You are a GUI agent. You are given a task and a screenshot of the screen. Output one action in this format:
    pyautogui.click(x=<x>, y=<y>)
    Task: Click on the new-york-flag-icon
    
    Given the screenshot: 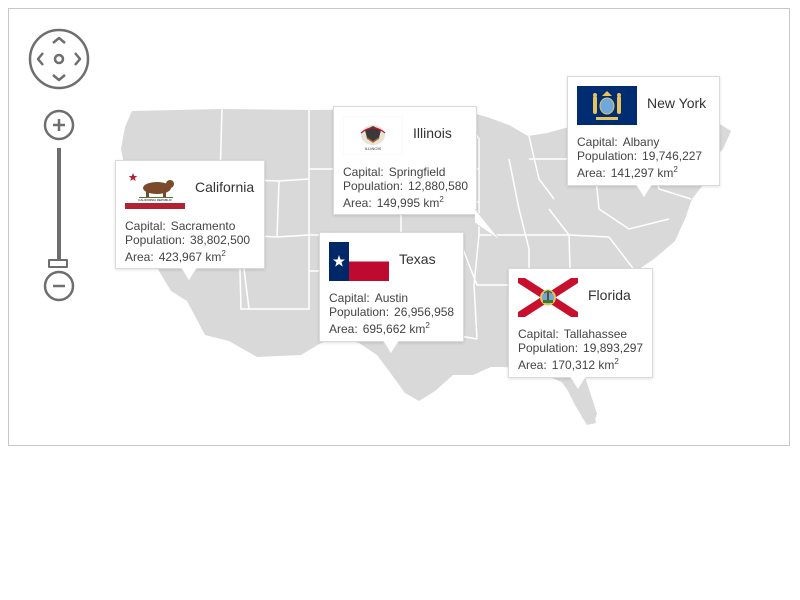 What is the action you would take?
    pyautogui.click(x=607, y=105)
    